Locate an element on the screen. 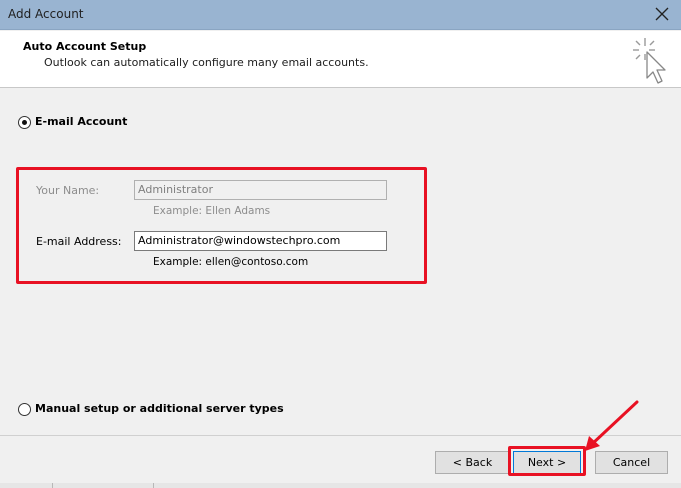  email-account-label: E-mail Account is located at coordinates (81, 121).